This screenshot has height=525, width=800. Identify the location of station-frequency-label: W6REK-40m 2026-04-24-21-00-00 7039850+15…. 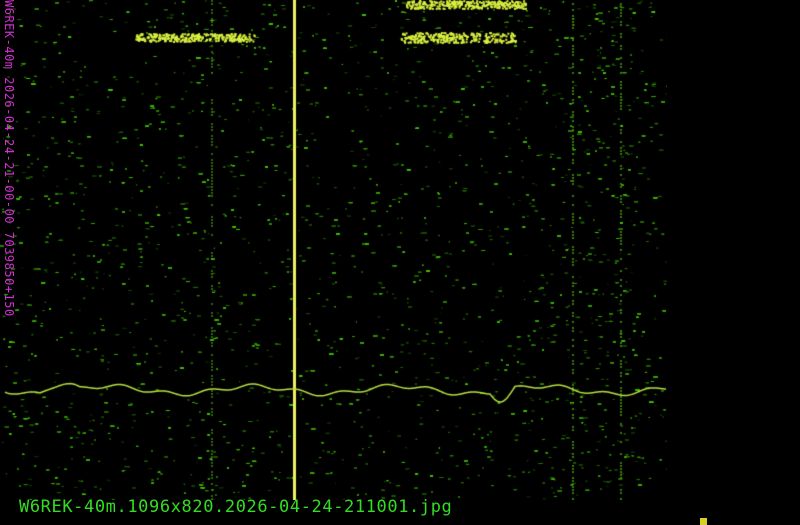
(9, 158).